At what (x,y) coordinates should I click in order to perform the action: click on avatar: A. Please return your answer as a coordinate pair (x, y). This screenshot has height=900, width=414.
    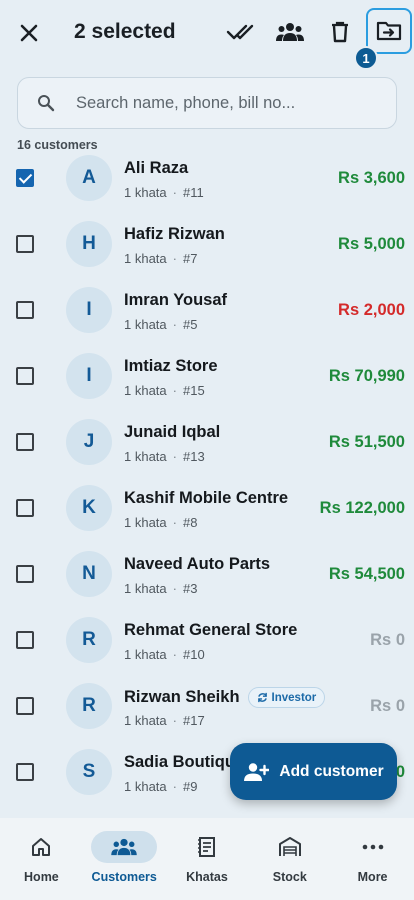
    Looking at the image, I should click on (89, 178).